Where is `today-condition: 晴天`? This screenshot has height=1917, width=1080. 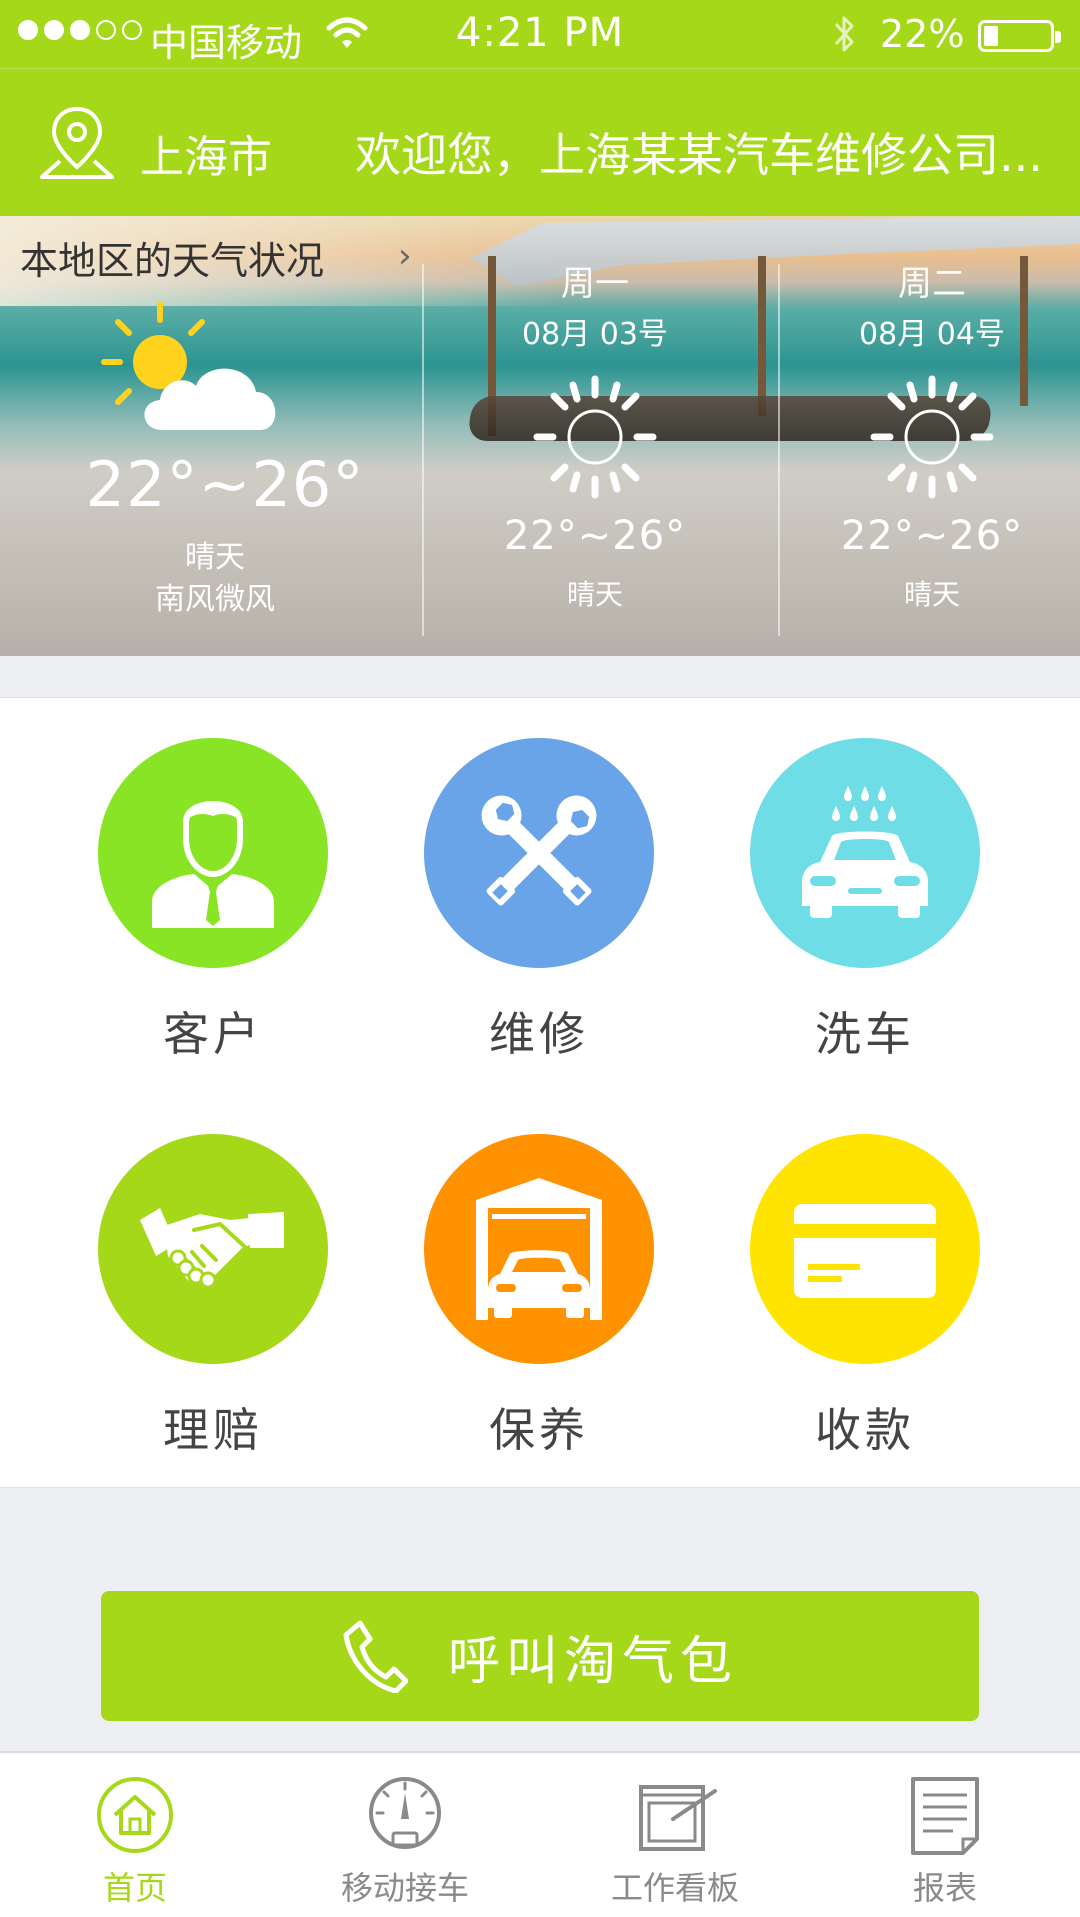 today-condition: 晴天 is located at coordinates (215, 557).